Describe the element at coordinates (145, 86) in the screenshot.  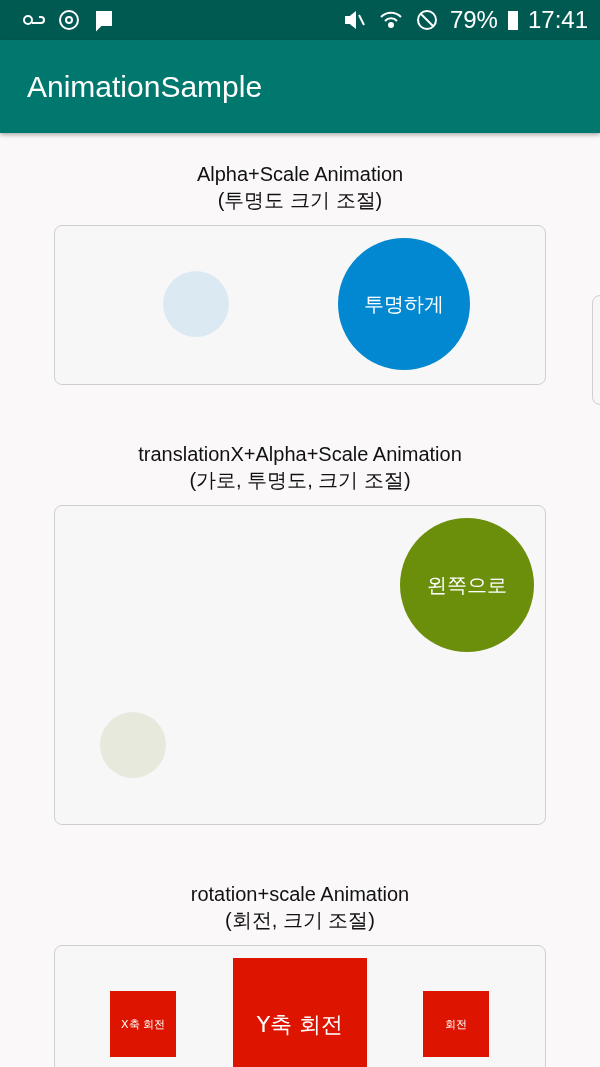
I see `app-title: AnimationSample` at that location.